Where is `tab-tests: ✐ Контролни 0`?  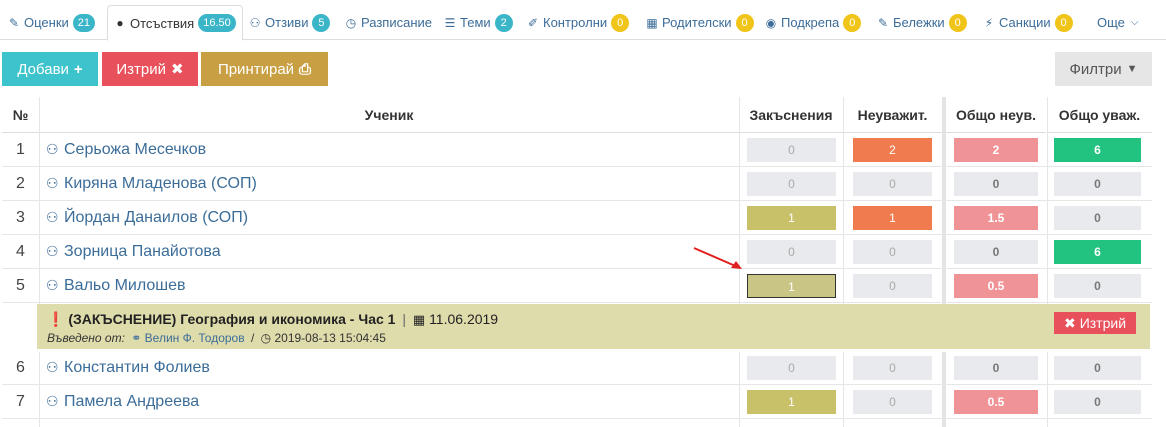
tab-tests: ✐ Контролни 0 is located at coordinates (578, 22).